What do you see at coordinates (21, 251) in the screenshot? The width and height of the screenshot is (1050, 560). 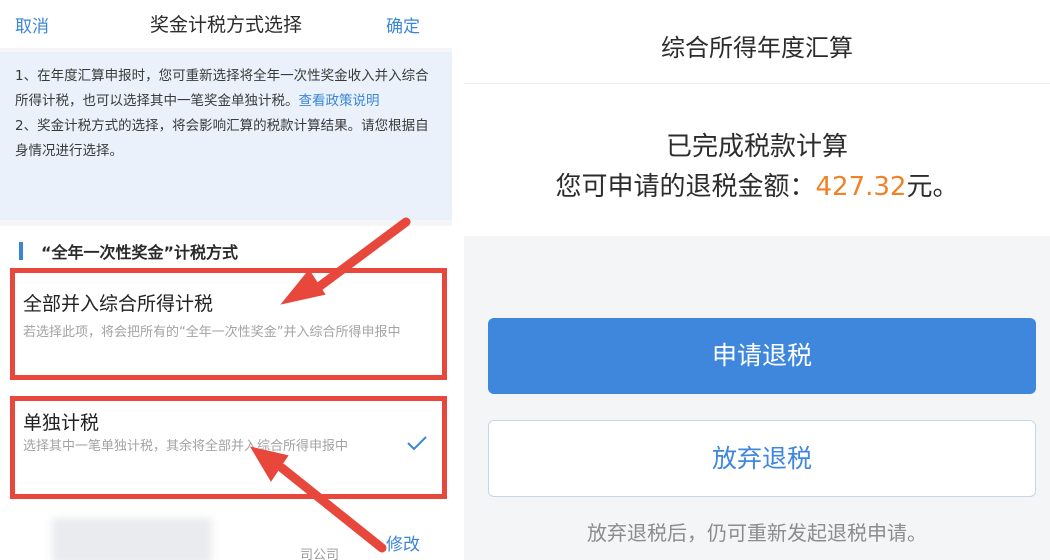 I see `section-accent-bar` at bounding box center [21, 251].